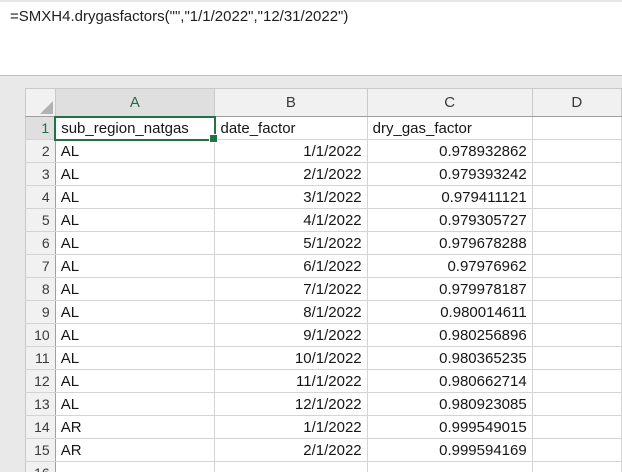 This screenshot has height=472, width=622. Describe the element at coordinates (40, 197) in the screenshot. I see `row-header-4: 4` at that location.